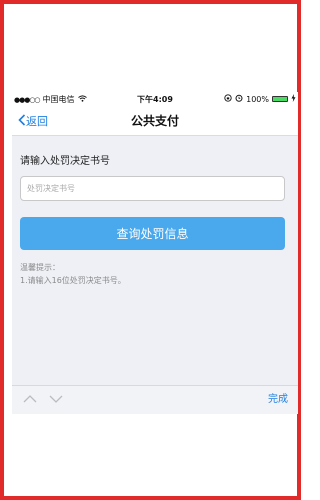 This screenshot has height=500, width=320. I want to click on charging-icon, so click(293, 99).